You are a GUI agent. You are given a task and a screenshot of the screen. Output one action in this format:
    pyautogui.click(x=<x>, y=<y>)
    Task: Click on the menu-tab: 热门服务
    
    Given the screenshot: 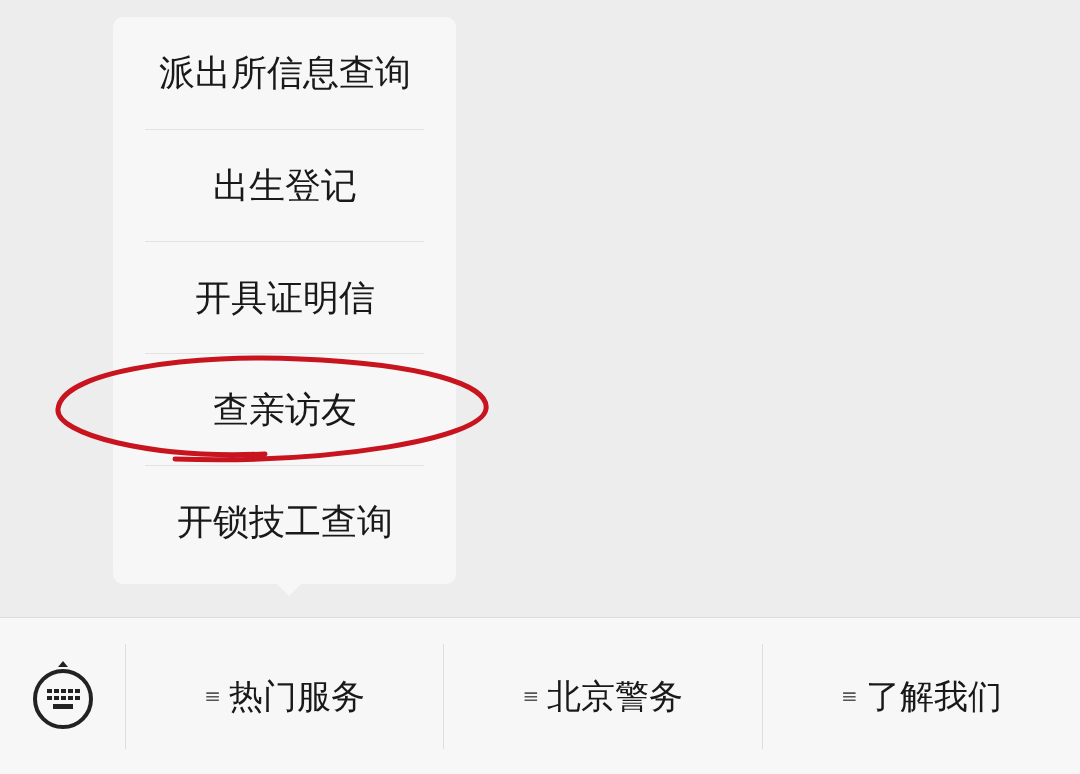 What is the action you would take?
    pyautogui.click(x=297, y=696)
    